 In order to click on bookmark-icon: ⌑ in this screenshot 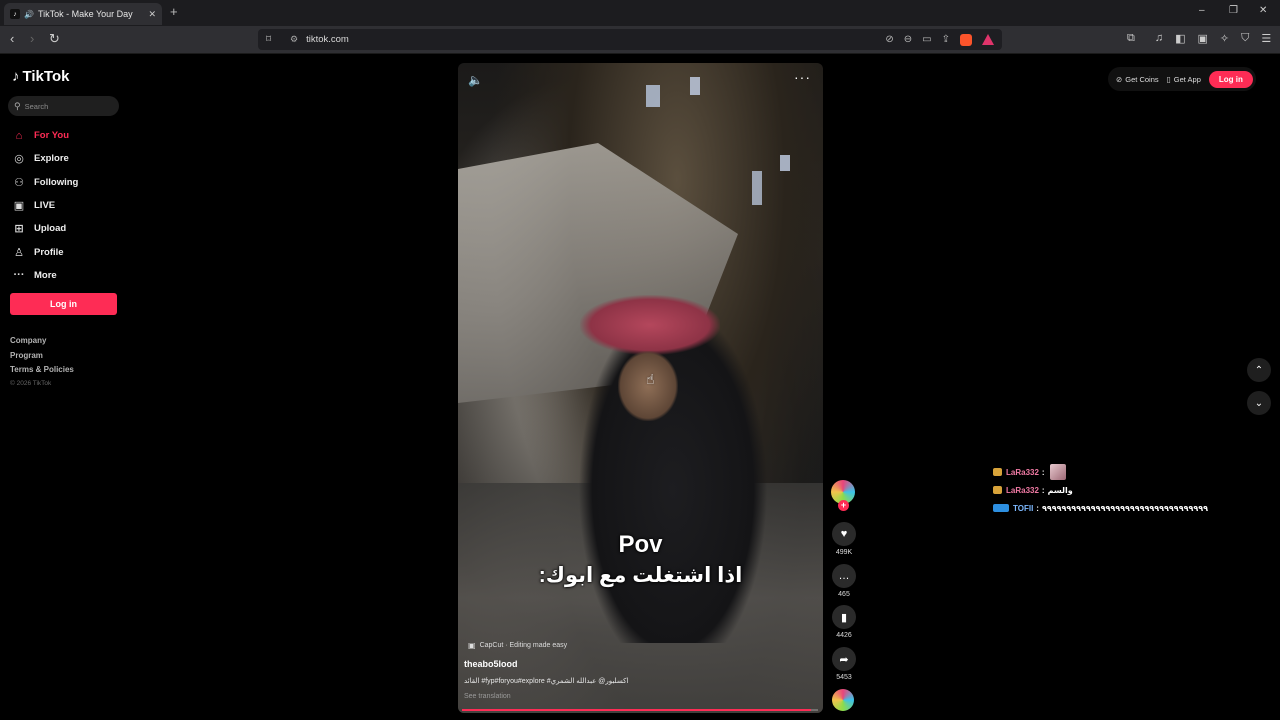, I will do `click(272, 39)`.